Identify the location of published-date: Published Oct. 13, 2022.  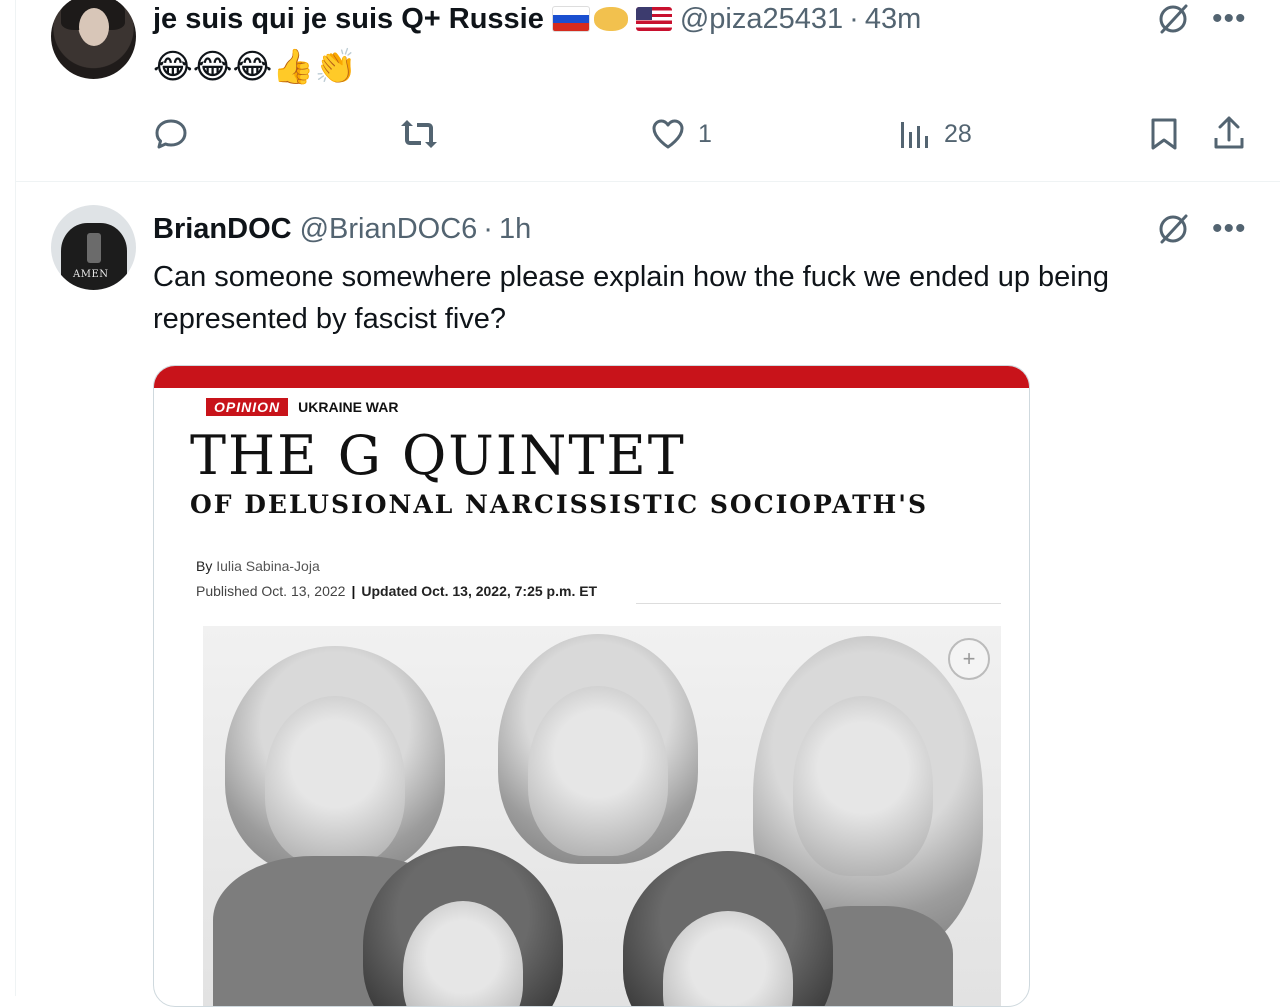
(271, 591).